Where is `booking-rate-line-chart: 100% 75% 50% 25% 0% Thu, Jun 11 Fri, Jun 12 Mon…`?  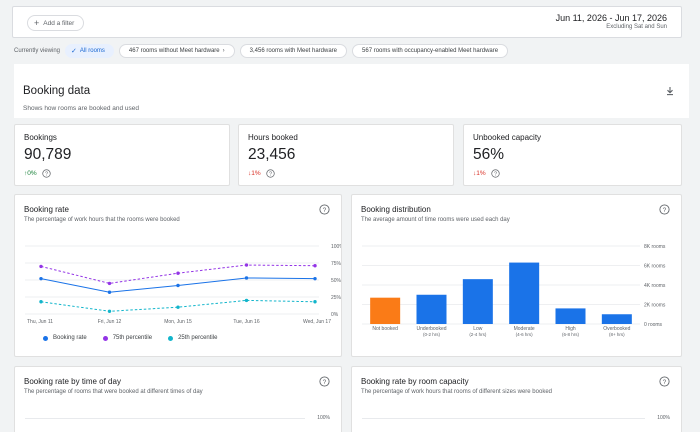 booking-rate-line-chart: 100% 75% 50% 25% 0% Thu, Jun 11 Fri, Jun 12 Mon… is located at coordinates (183, 284).